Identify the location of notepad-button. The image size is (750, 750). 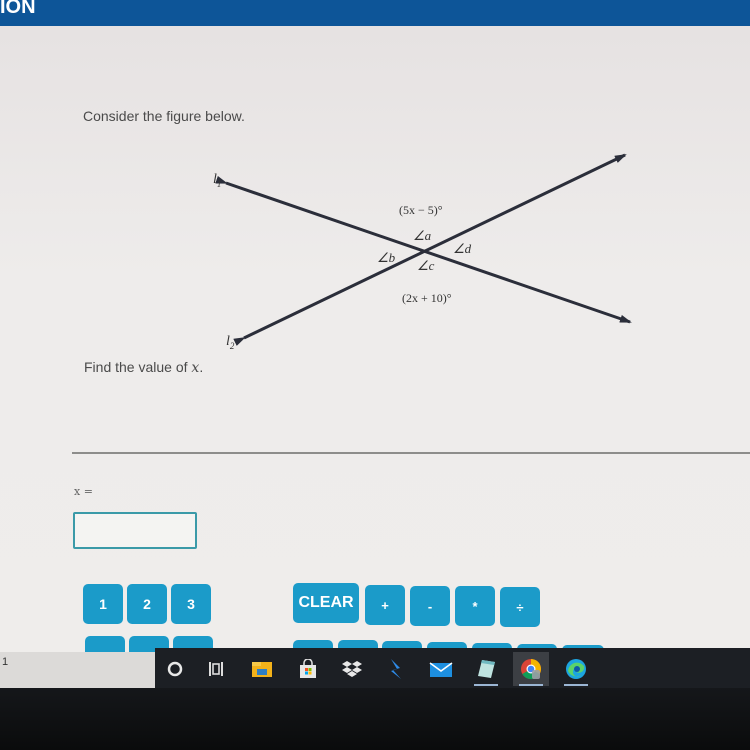
(486, 669).